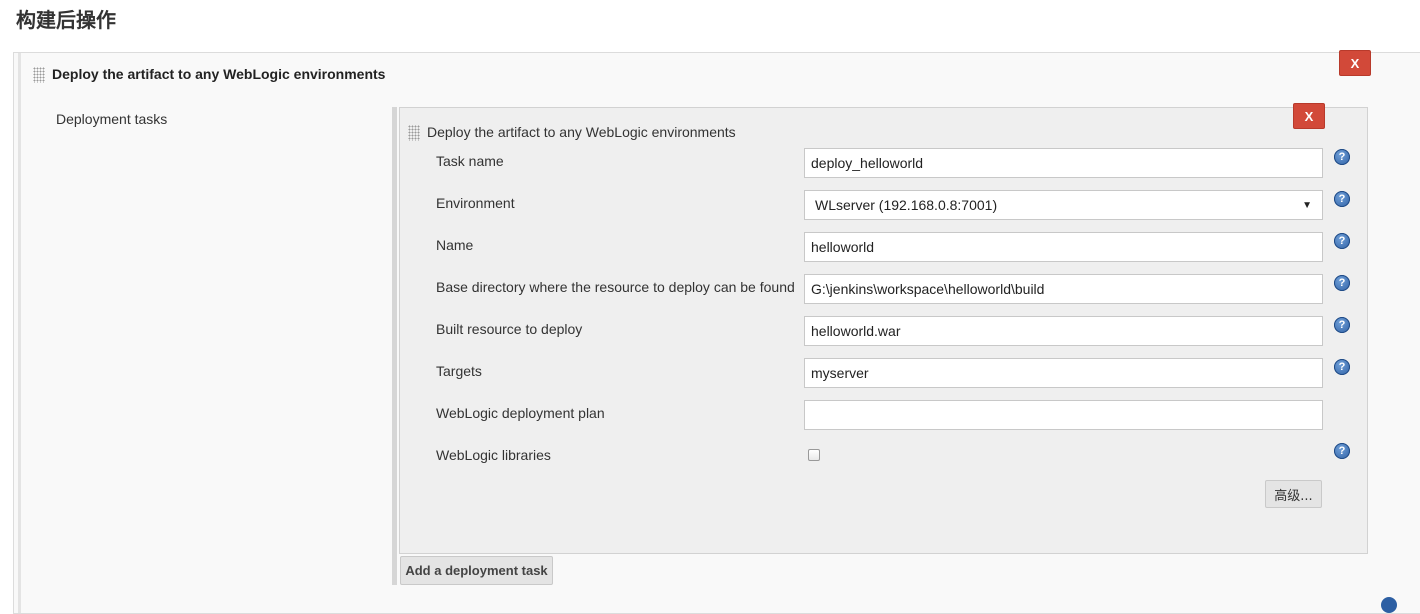 This screenshot has height=614, width=1420. Describe the element at coordinates (814, 455) in the screenshot. I see `libraries-checkbox` at that location.